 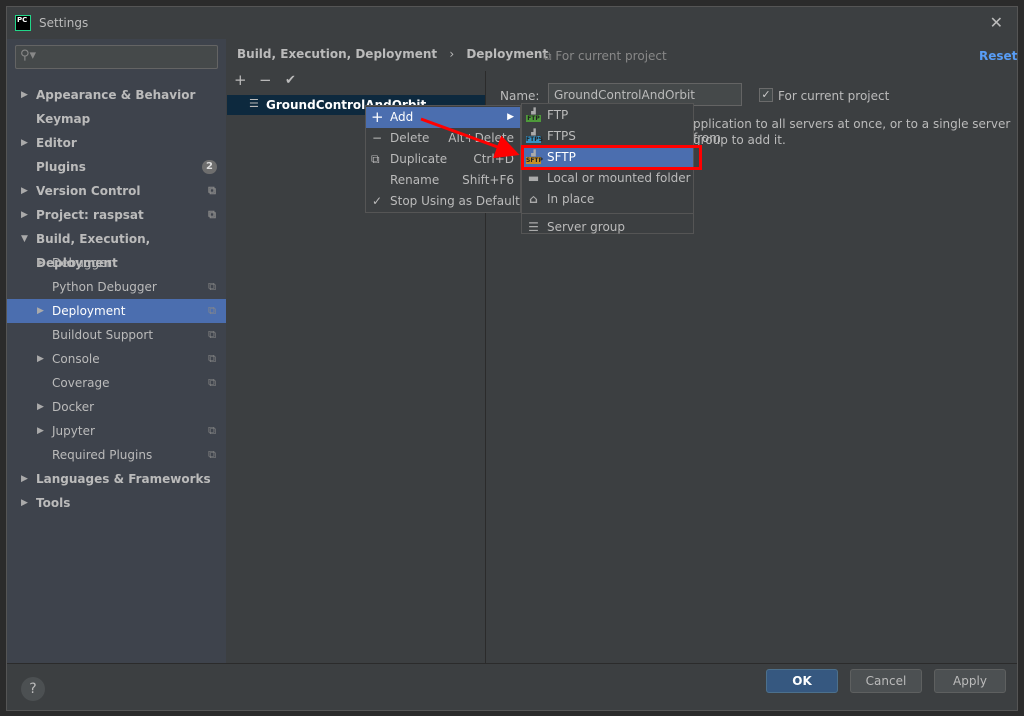 I want to click on help-button: ?, so click(x=33, y=689).